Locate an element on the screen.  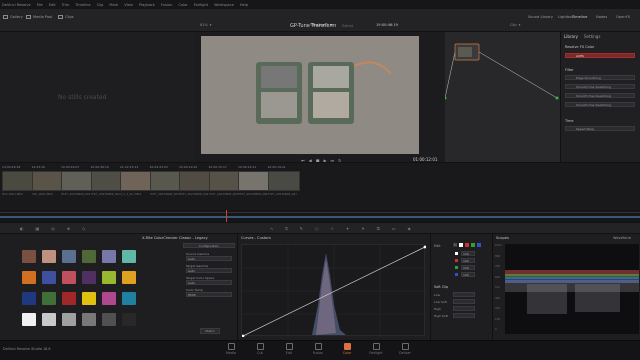
tab-settings: Settings is located at coordinates (592, 36).